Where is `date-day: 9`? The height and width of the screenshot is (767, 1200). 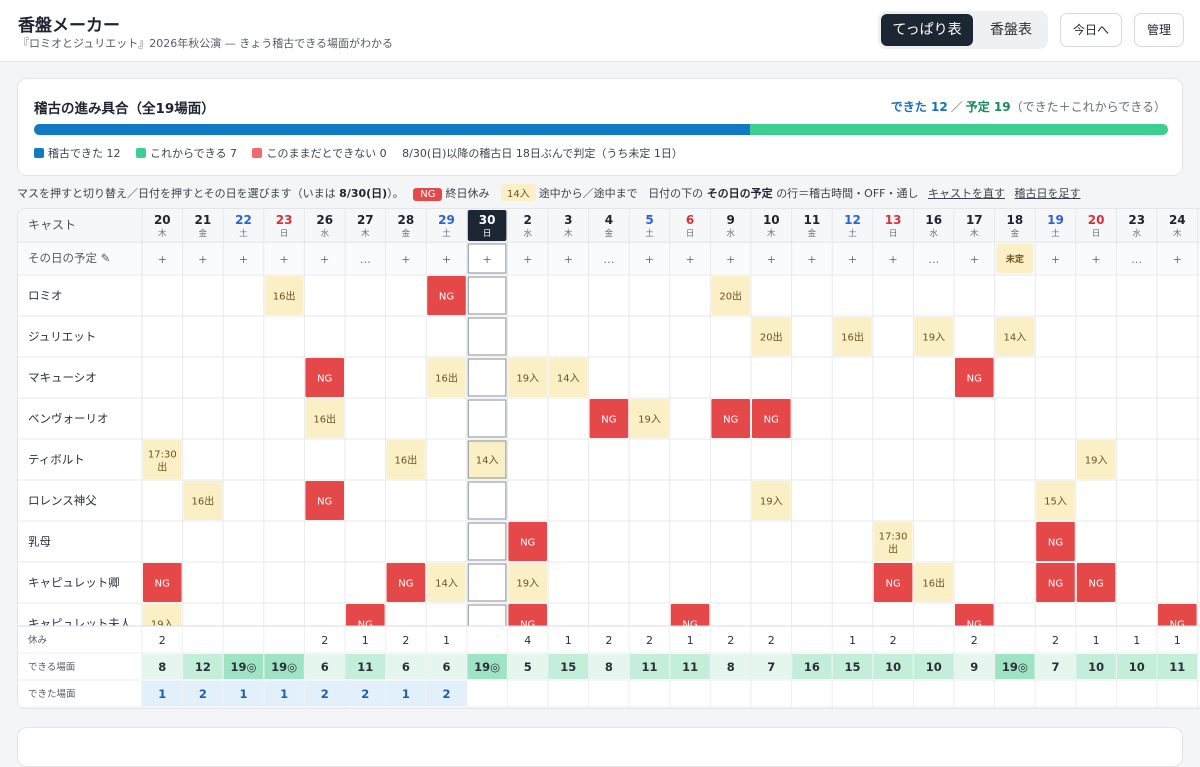
date-day: 9 is located at coordinates (731, 220).